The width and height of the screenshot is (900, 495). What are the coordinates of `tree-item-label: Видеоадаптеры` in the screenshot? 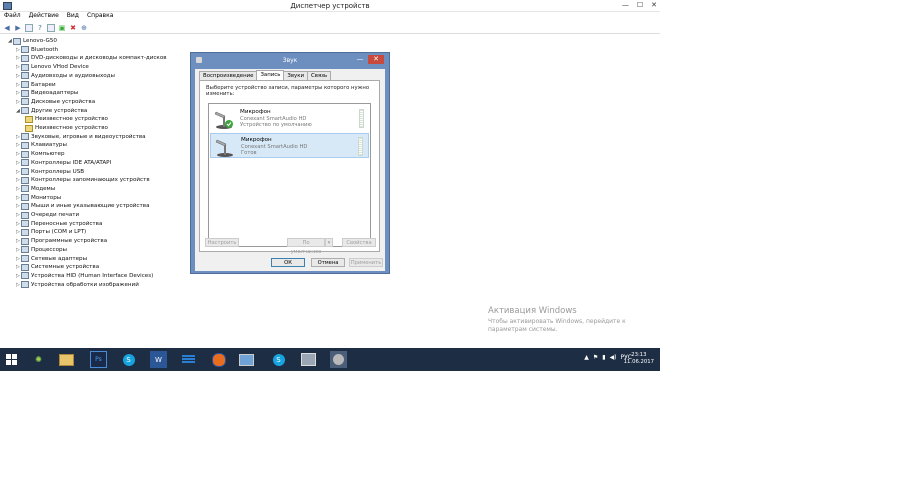 It's located at (55, 93).